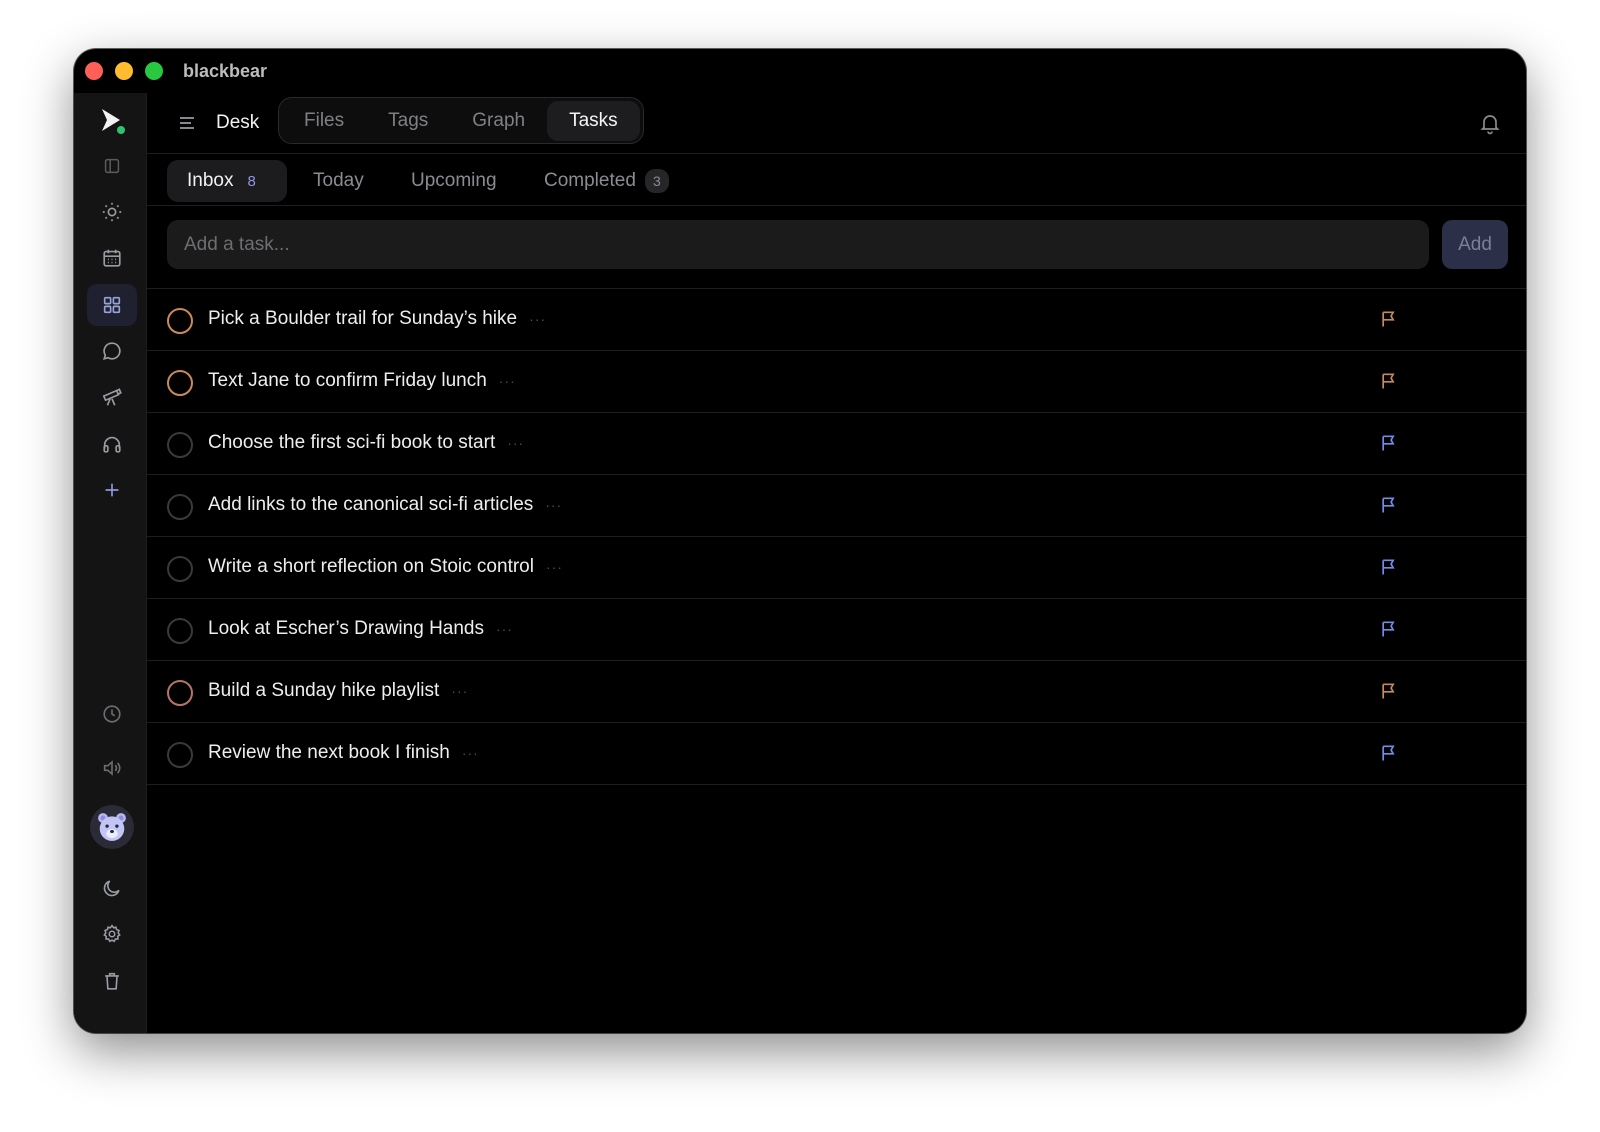  Describe the element at coordinates (251, 181) in the screenshot. I see `inbox-count: 8` at that location.